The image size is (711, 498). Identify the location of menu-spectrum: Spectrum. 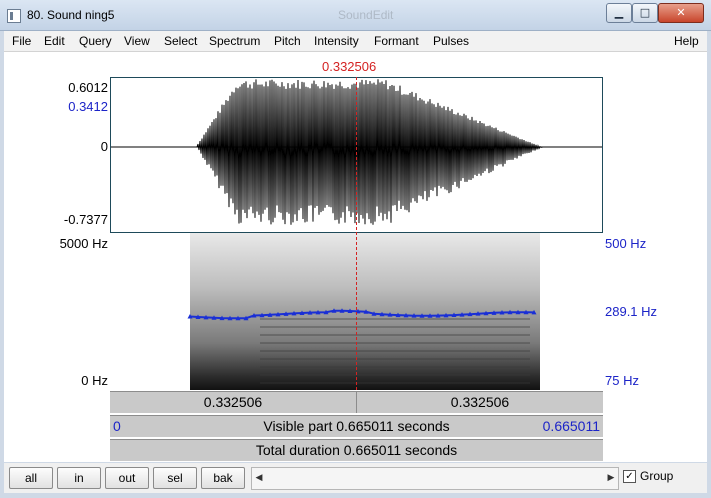
(234, 41).